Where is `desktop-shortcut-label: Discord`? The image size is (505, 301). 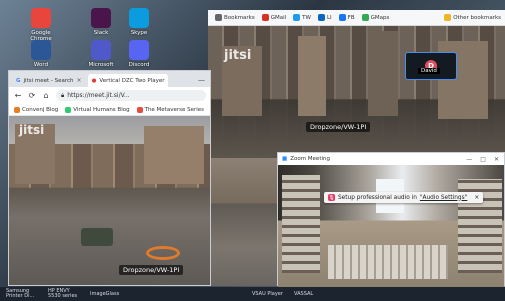
desktop-shortcut-label: Discord is located at coordinates (139, 65).